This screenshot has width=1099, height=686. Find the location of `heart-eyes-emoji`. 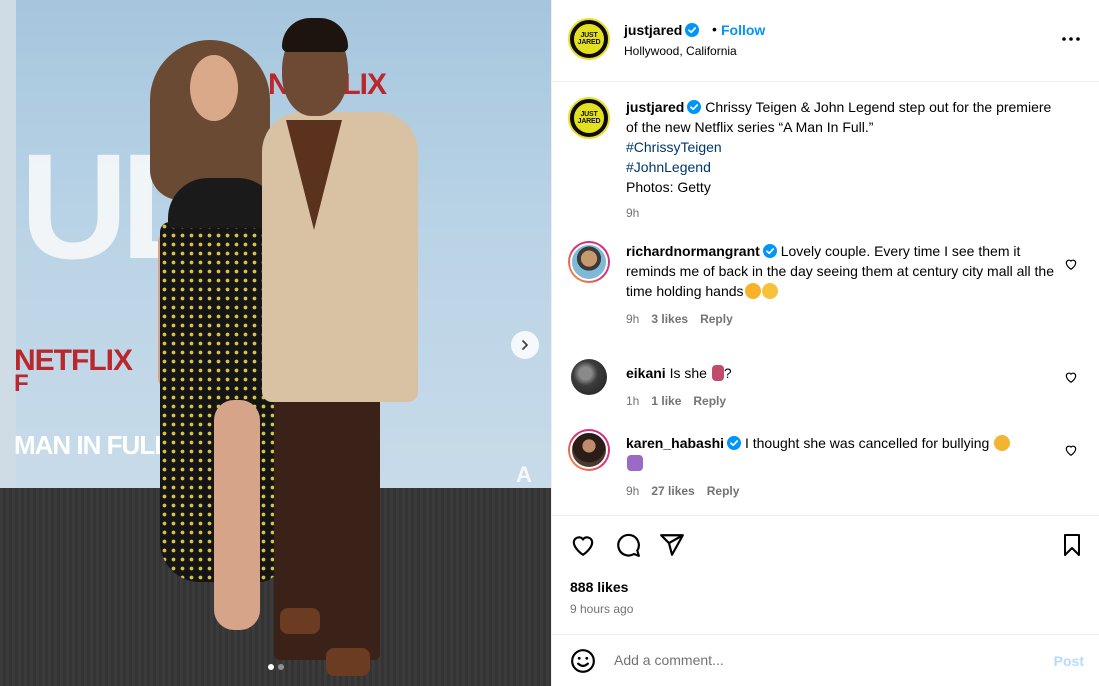

heart-eyes-emoji is located at coordinates (752, 291).